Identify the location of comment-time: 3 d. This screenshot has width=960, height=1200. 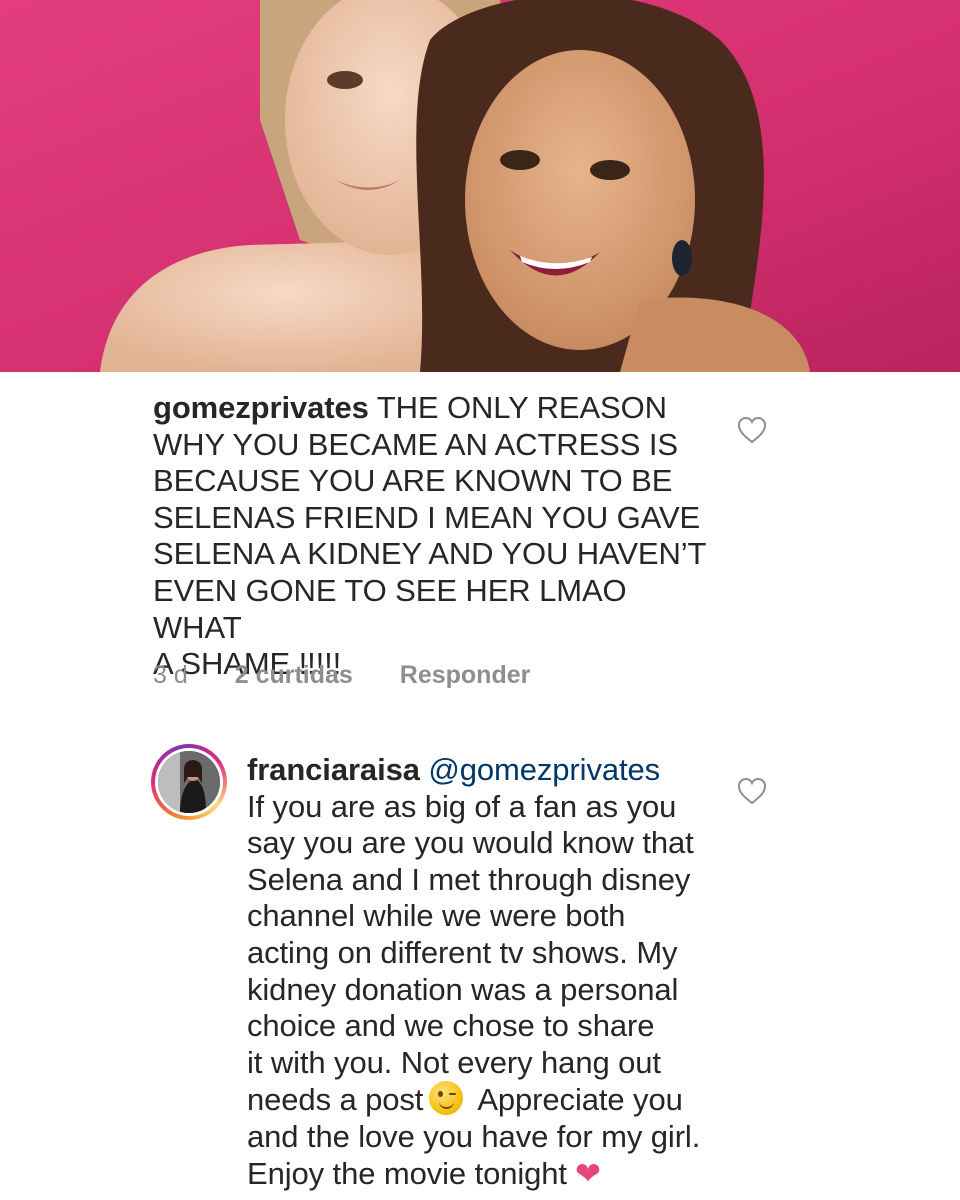
(170, 675).